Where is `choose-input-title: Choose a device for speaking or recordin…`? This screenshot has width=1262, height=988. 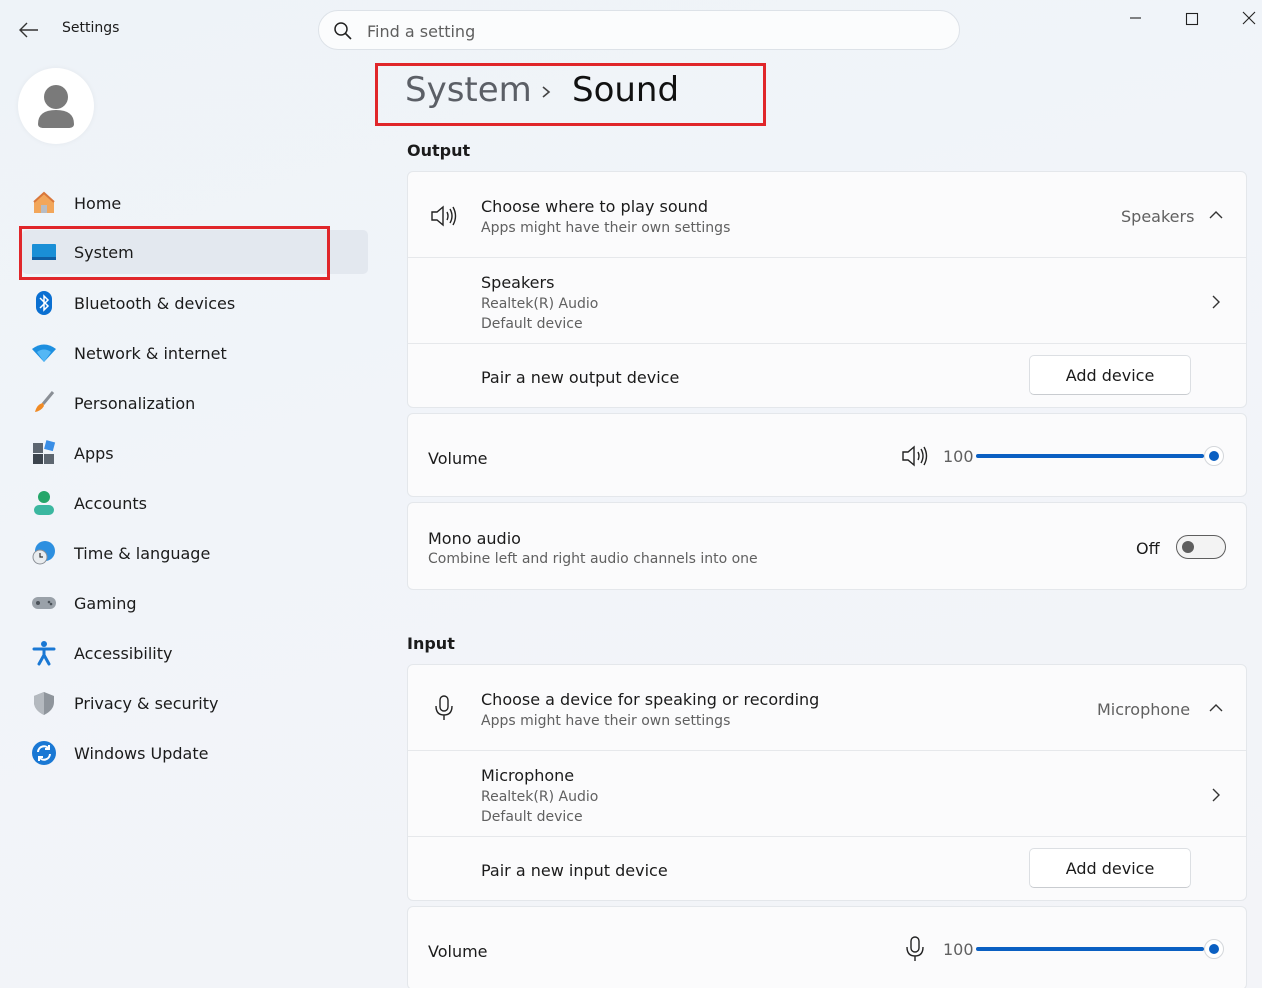
choose-input-title: Choose a device for speaking or recordin… is located at coordinates (650, 699).